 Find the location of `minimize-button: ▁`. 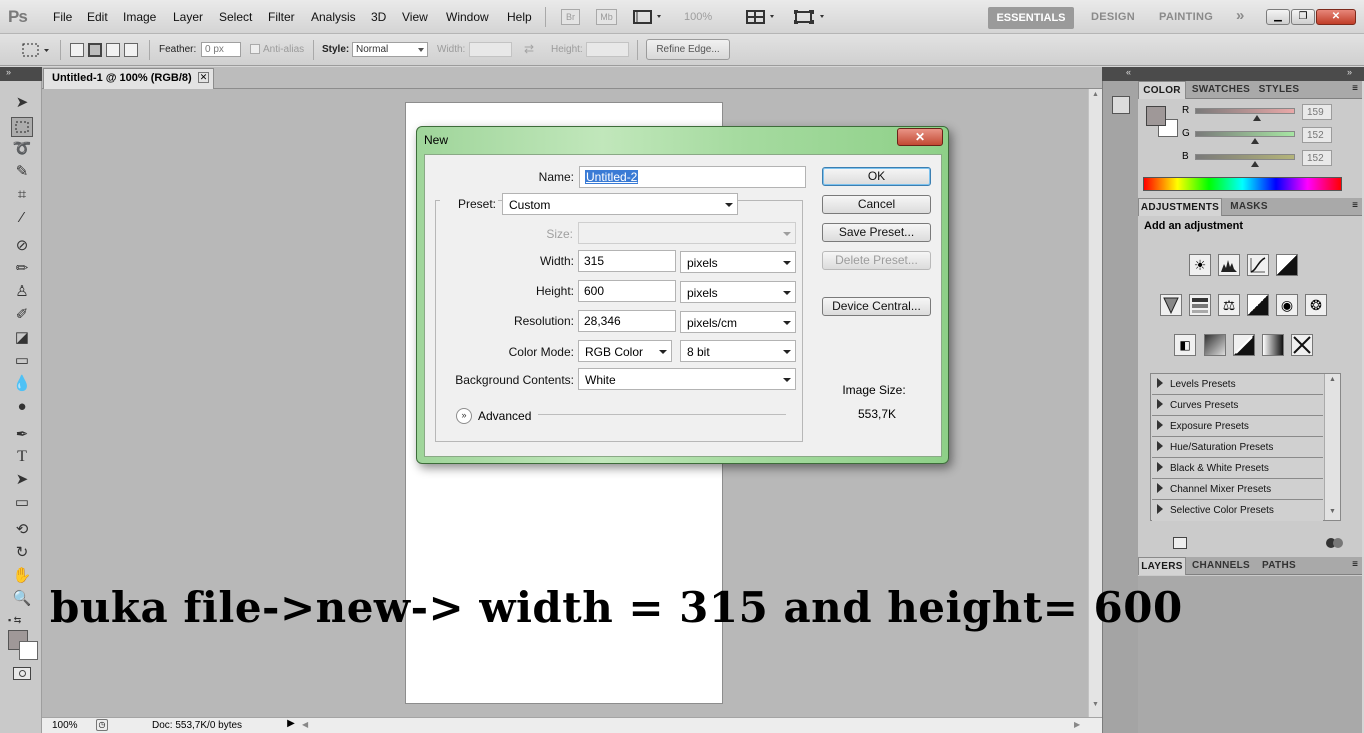

minimize-button: ▁ is located at coordinates (1278, 17).